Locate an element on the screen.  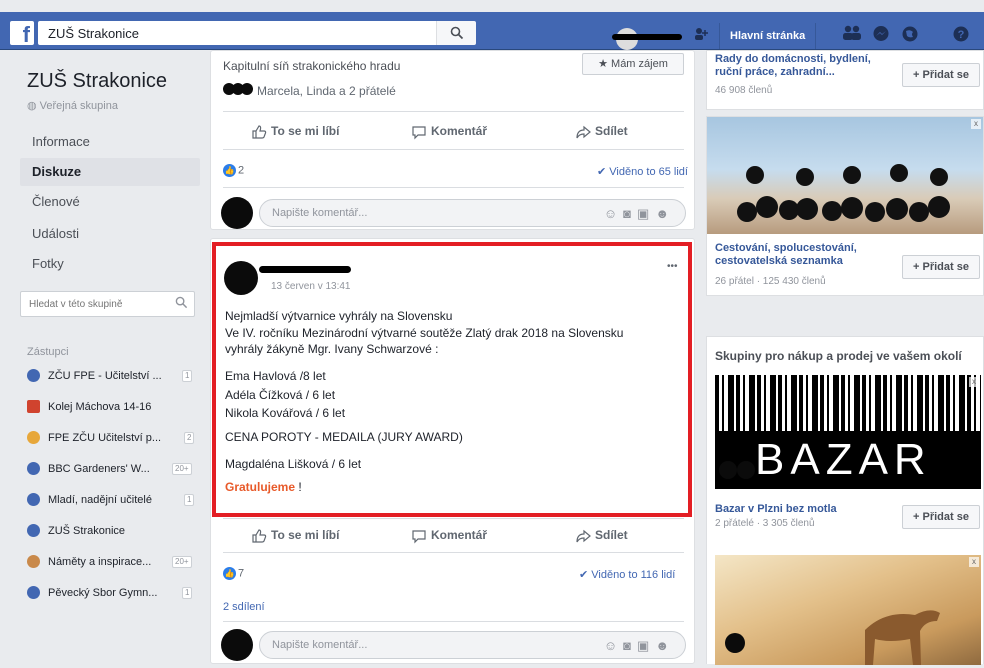
search-button is located at coordinates (456, 33).